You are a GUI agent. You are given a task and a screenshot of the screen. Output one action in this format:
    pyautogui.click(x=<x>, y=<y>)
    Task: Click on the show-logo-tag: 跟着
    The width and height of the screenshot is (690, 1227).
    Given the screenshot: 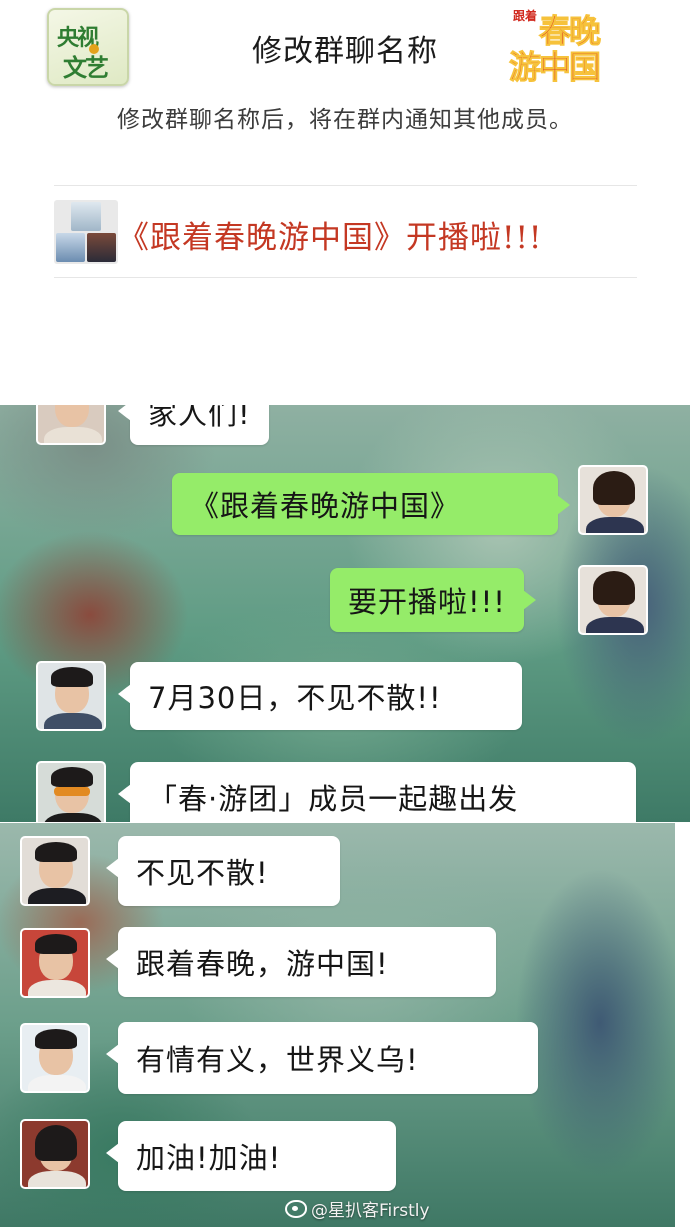 What is the action you would take?
    pyautogui.click(x=525, y=16)
    